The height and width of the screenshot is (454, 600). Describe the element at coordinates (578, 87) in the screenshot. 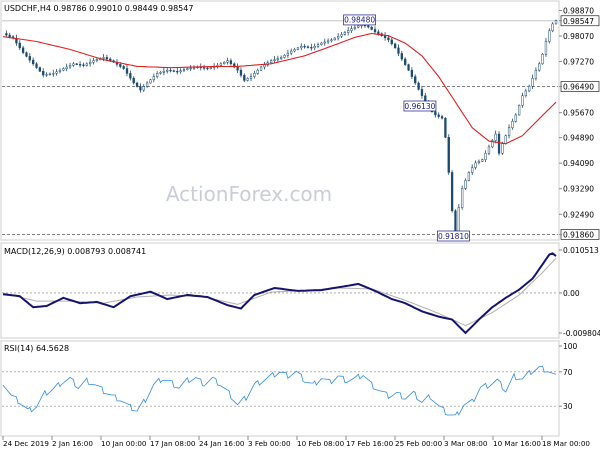

I see `price-tick-label: 0.96490` at that location.